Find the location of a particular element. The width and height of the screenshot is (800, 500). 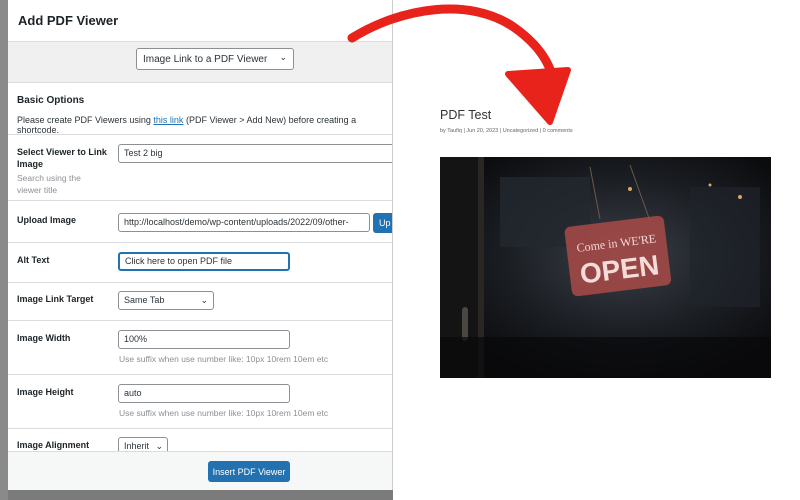

shortcode-type-select: Image Link to a PDF Viewer ⌄ is located at coordinates (215, 59).